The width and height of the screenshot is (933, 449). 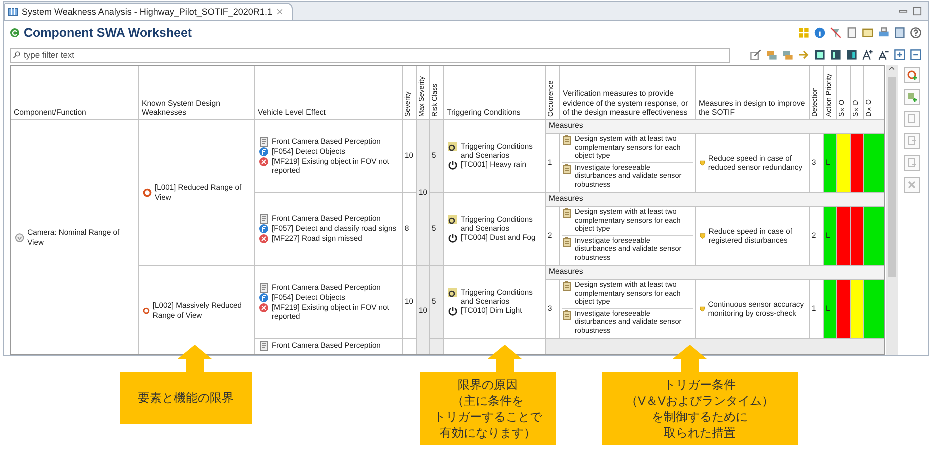 What do you see at coordinates (15, 33) in the screenshot?
I see `refresh-icon` at bounding box center [15, 33].